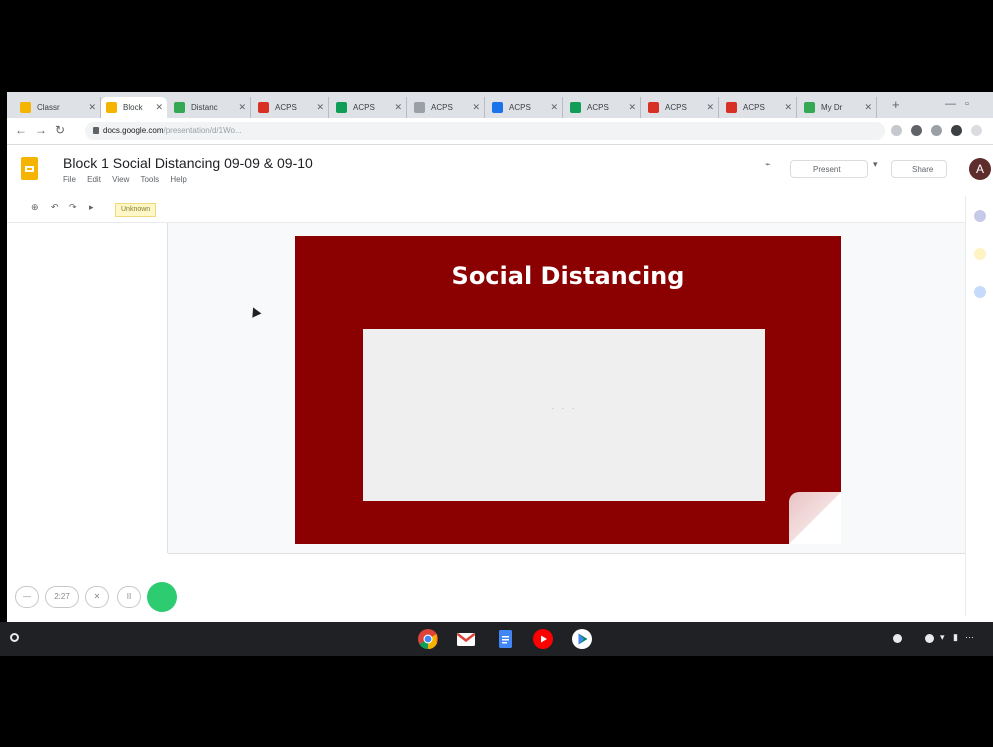 The width and height of the screenshot is (993, 747). What do you see at coordinates (767, 164) in the screenshot?
I see `activity-icon: ⌁` at bounding box center [767, 164].